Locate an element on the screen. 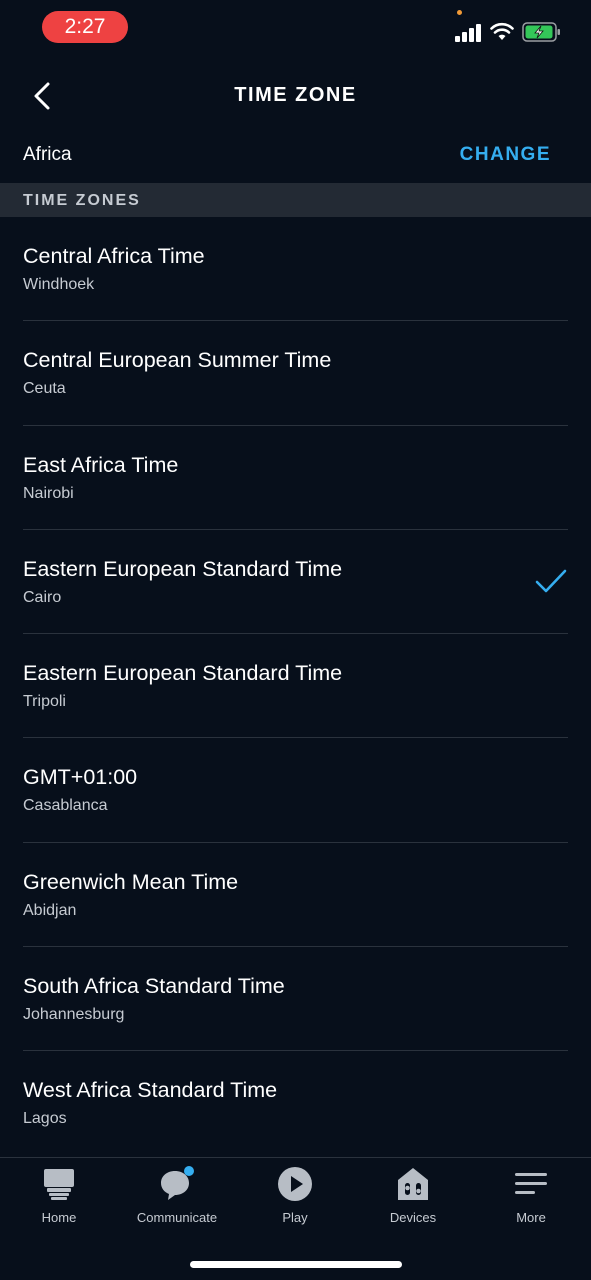 Image resolution: width=591 pixels, height=1280 pixels. time-zone-name: East Africa Time is located at coordinates (101, 464).